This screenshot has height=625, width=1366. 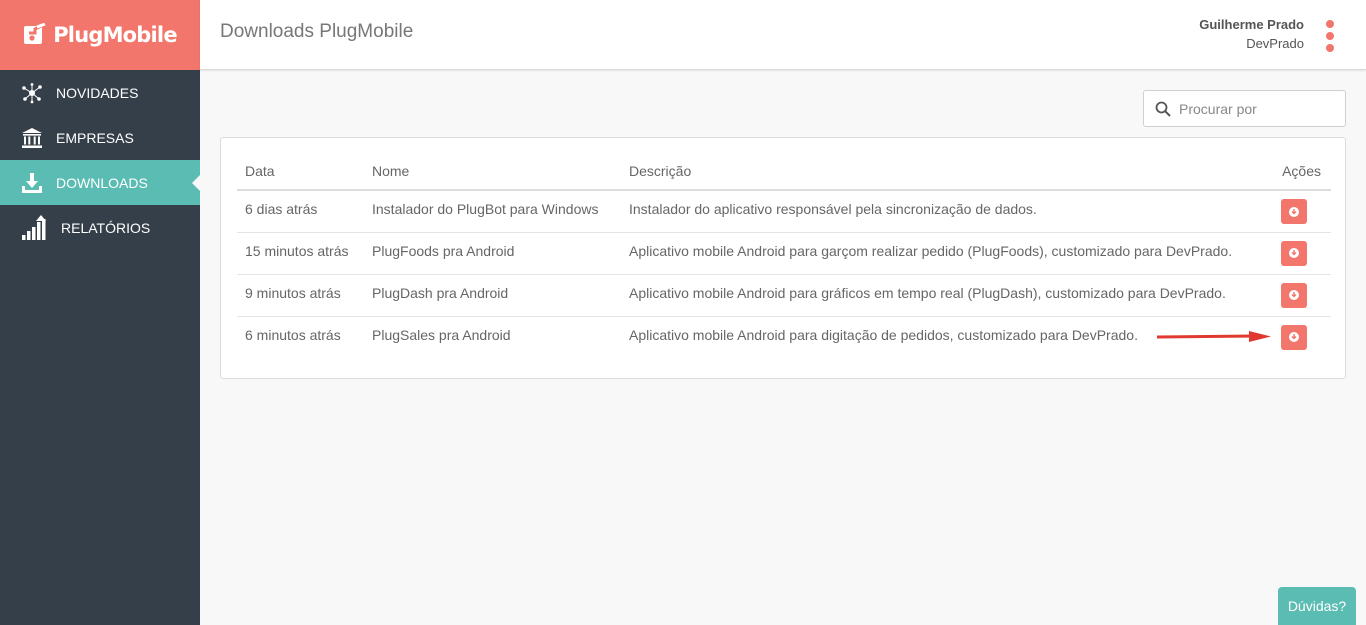 I want to click on column-header-actions: Ações, so click(x=1301, y=171).